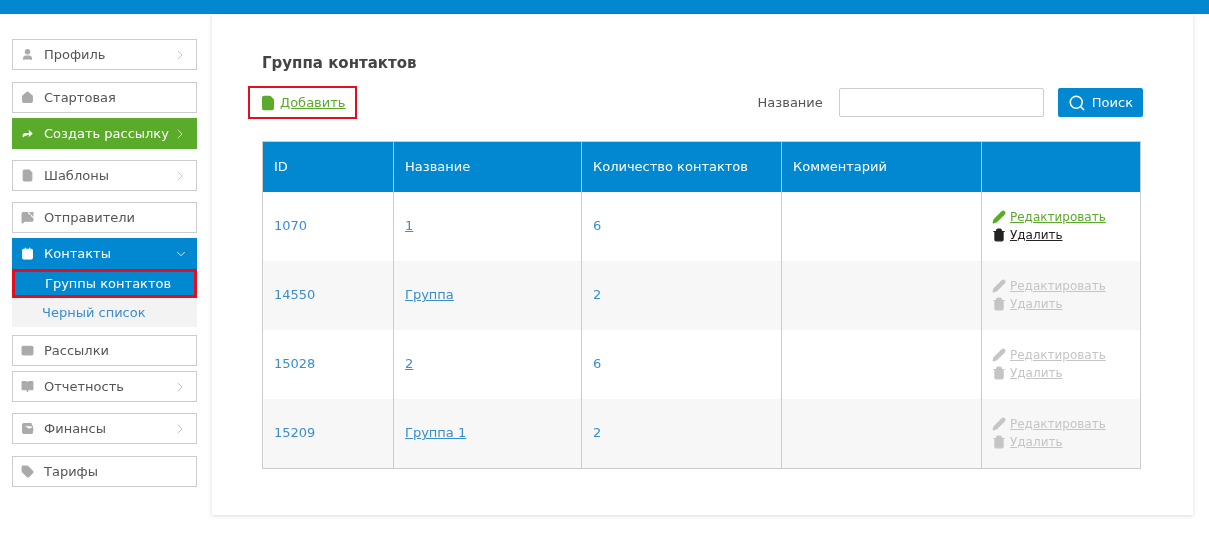 The image size is (1209, 538). Describe the element at coordinates (436, 433) in the screenshot. I see `group-name-link: Группа 1` at that location.